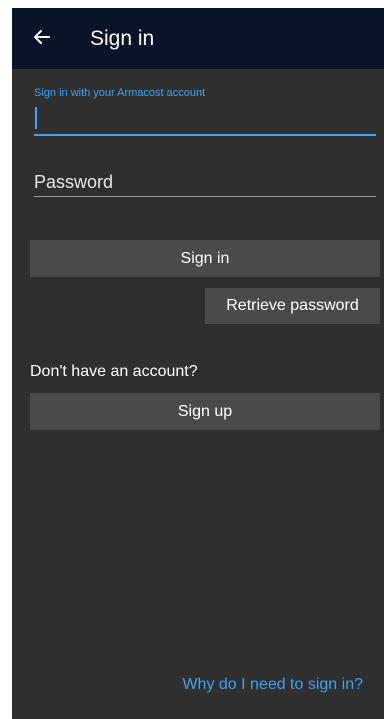  I want to click on retrieve-password-button: Retrieve password, so click(292, 306).